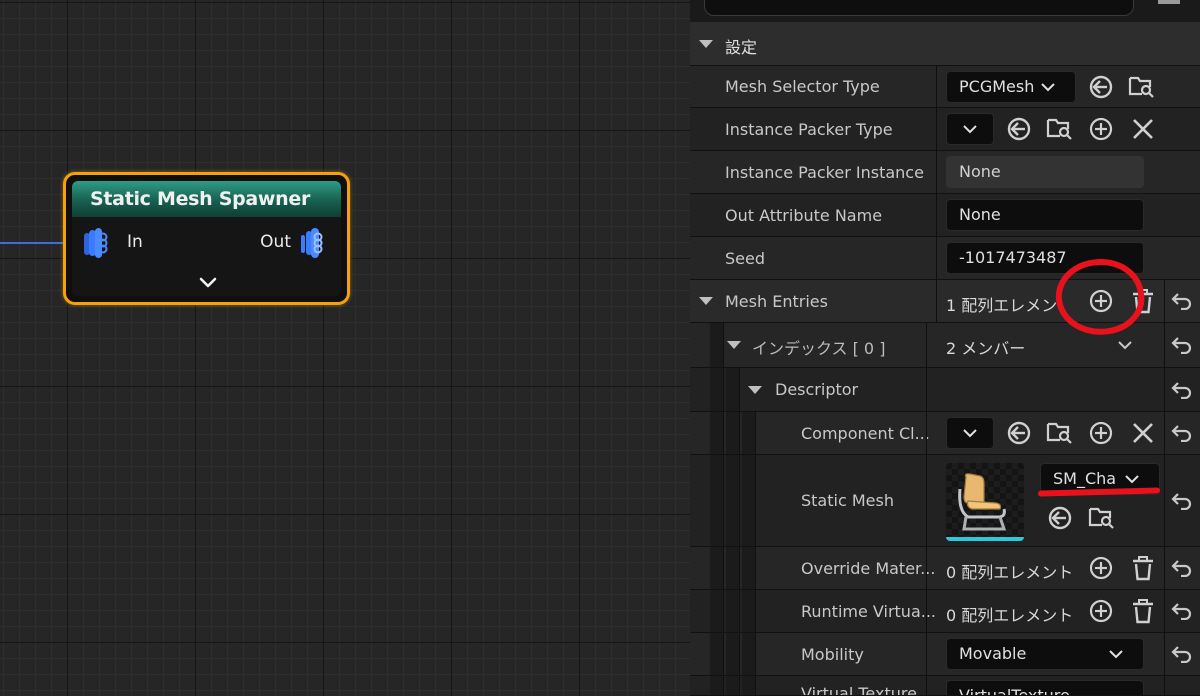 Image resolution: width=1200 pixels, height=696 pixels. What do you see at coordinates (804, 215) in the screenshot?
I see `out-attribute-name-label: Out Attribute Name` at bounding box center [804, 215].